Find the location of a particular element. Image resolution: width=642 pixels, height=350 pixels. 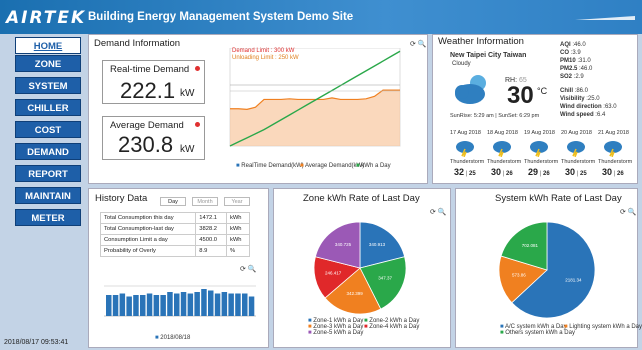

forecast-temps: 30 | 26 is located at coordinates (502, 172).